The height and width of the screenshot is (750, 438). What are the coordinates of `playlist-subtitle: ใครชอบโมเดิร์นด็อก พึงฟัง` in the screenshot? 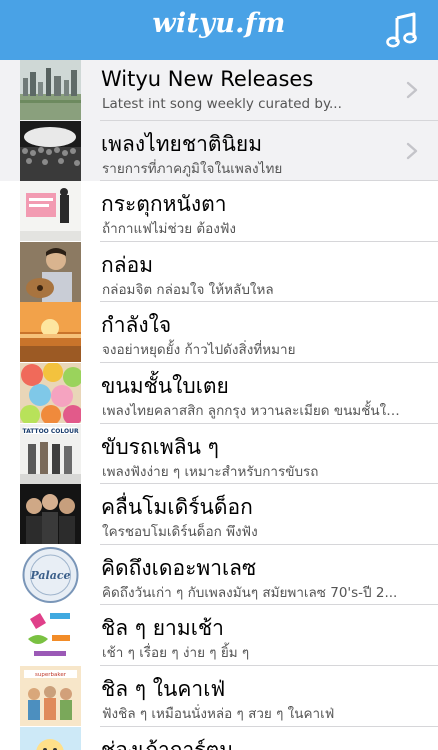 It's located at (180, 532).